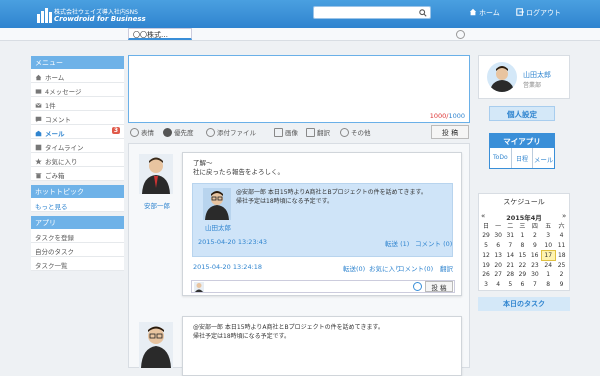 Image resolution: width=600 pixels, height=376 pixels. Describe the element at coordinates (231, 132) in the screenshot. I see `attach-file-tool: 添付ファイル` at that location.